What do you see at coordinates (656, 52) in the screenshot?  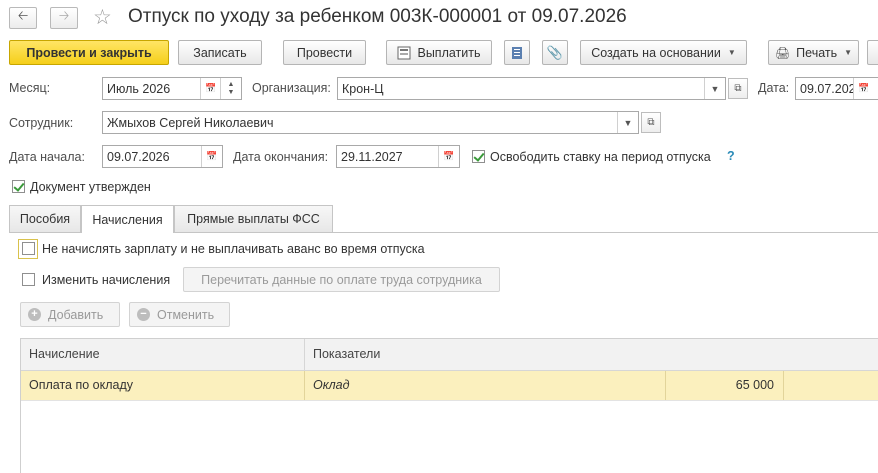 I see `create-based-on-label: Создать на основании` at bounding box center [656, 52].